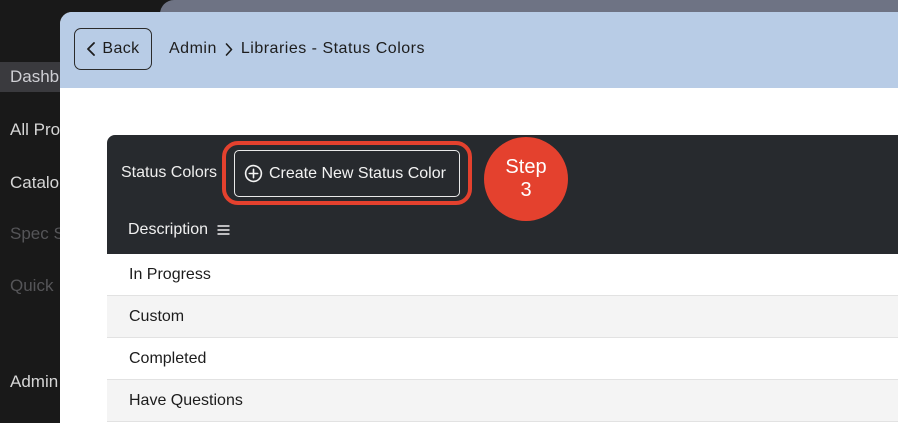 This screenshot has width=898, height=423. Describe the element at coordinates (502, 359) in the screenshot. I see `table-row: Completed` at that location.